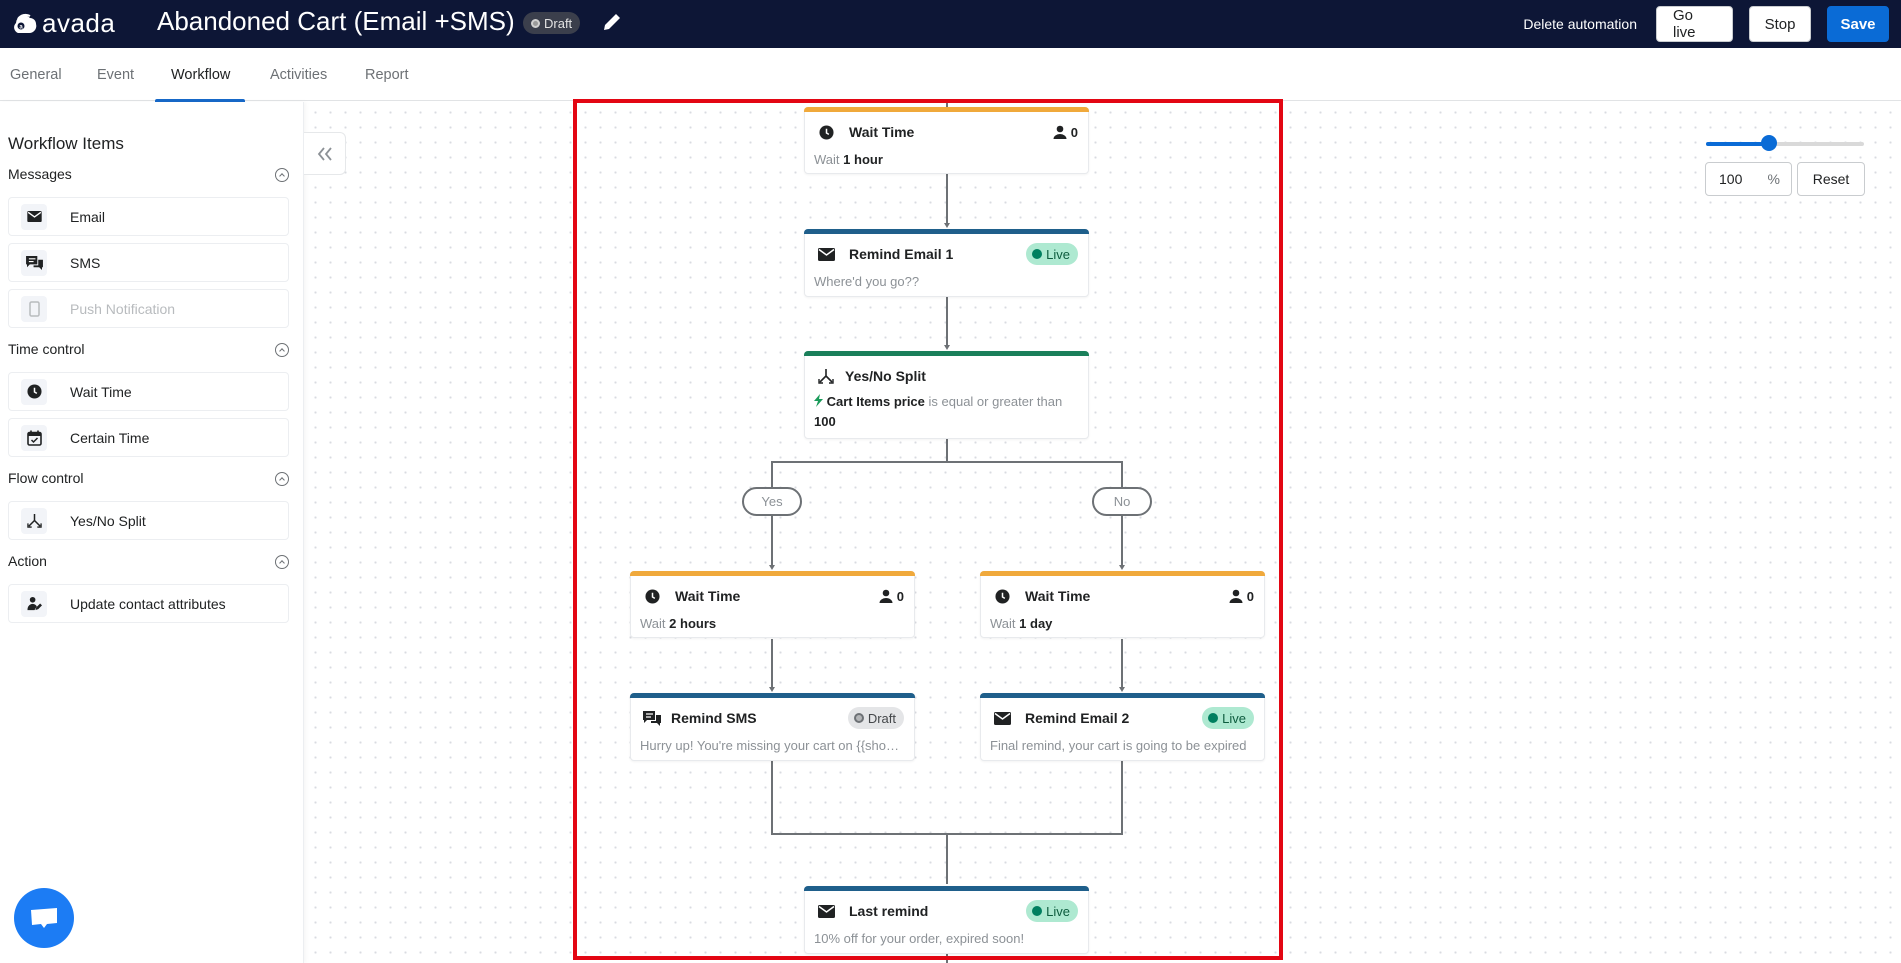 This screenshot has width=1901, height=963. What do you see at coordinates (1831, 179) in the screenshot?
I see `reset-zoom-button: Reset` at bounding box center [1831, 179].